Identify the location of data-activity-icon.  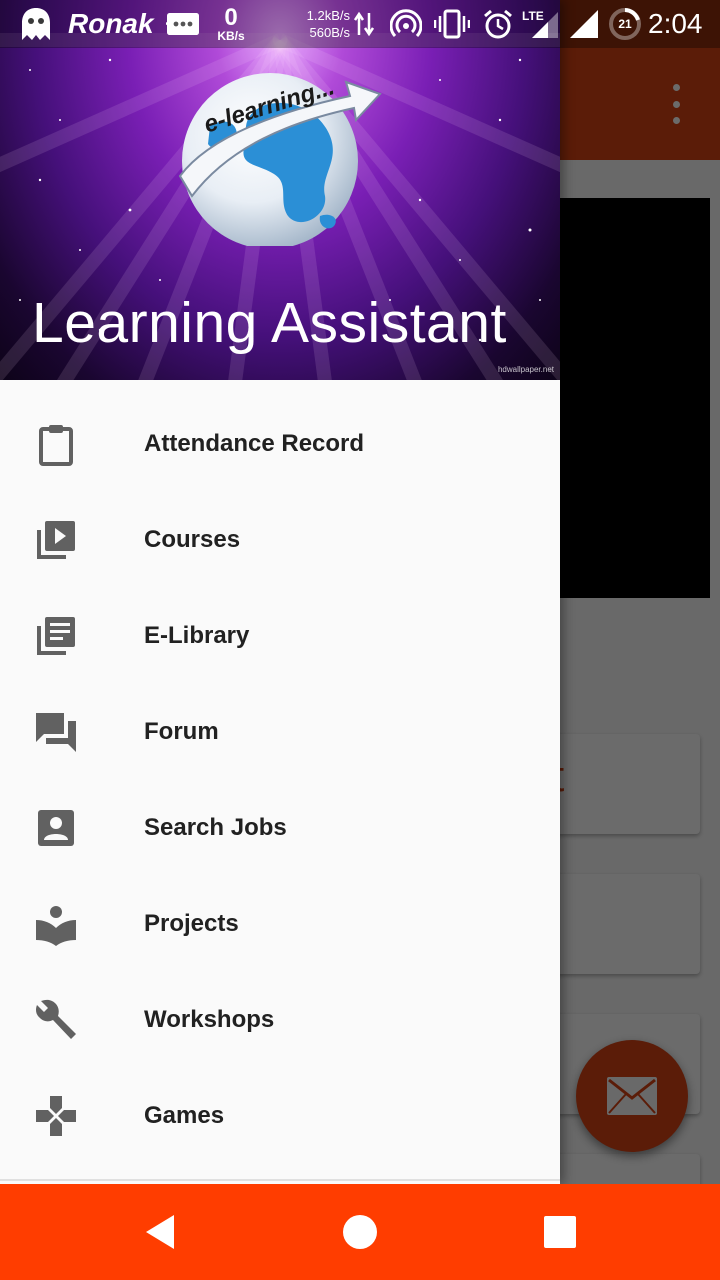
(364, 24).